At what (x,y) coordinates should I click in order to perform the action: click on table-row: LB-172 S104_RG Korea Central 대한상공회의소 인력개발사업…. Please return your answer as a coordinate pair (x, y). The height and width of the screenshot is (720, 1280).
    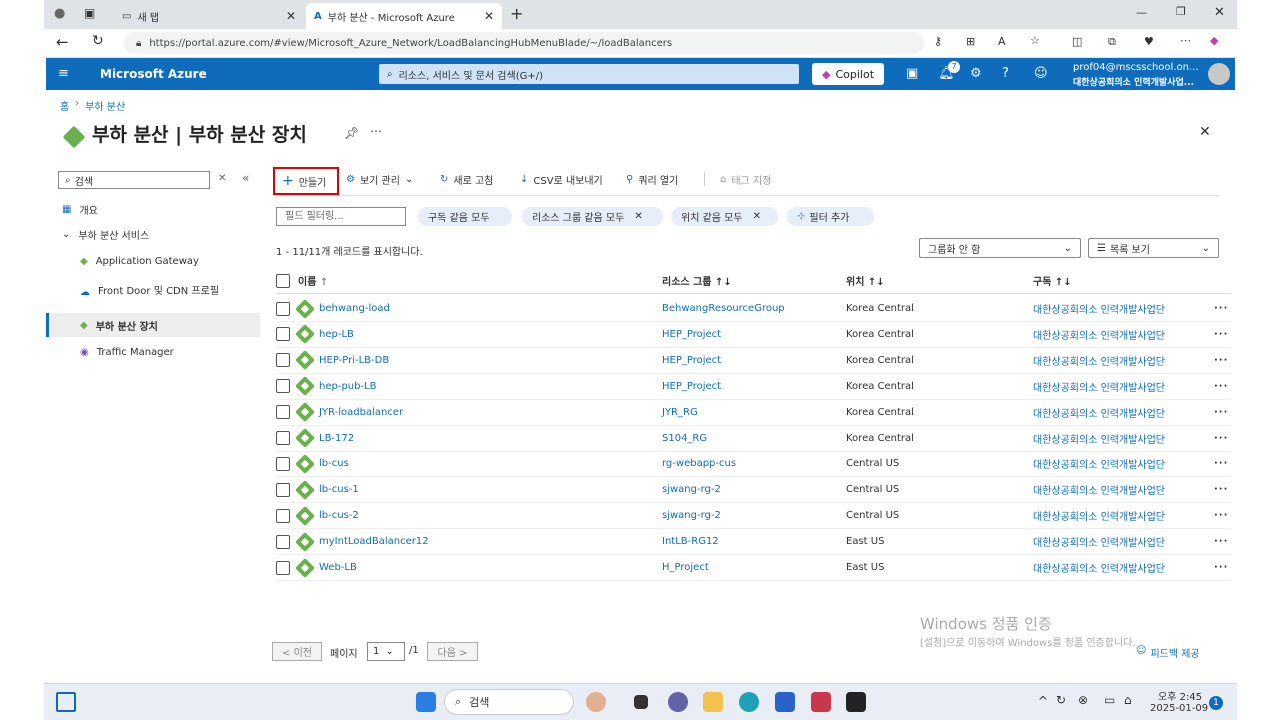
    Looking at the image, I should click on (753, 439).